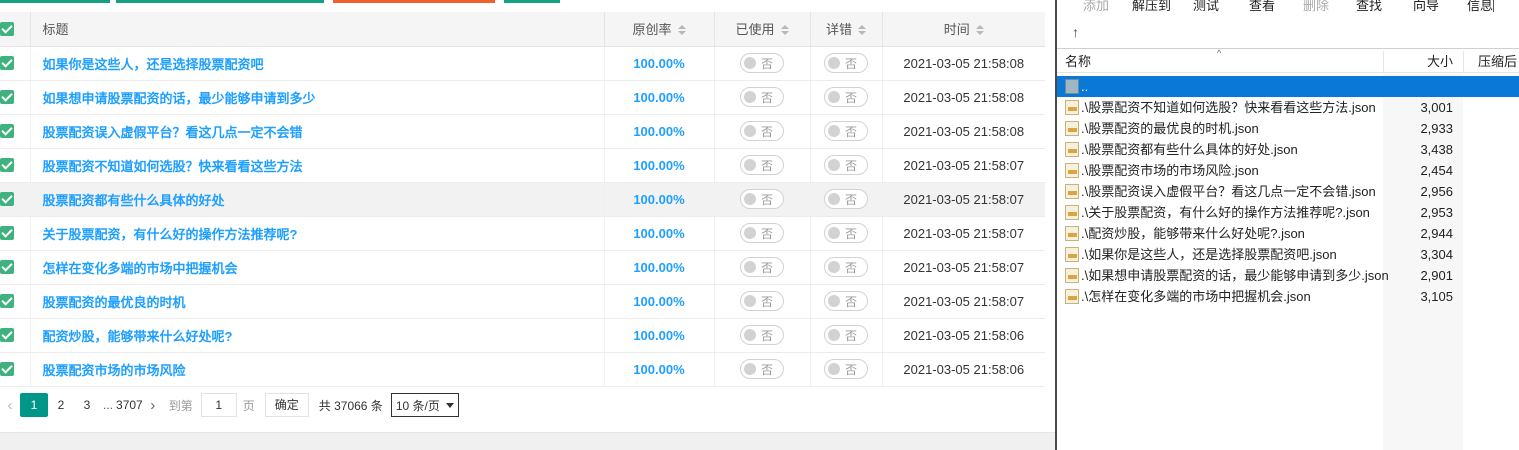 The image size is (1519, 450). Describe the element at coordinates (522, 369) in the screenshot. I see `table-row: 股票配资市场的市场风险 100.00% 否 否 2021-03-05 21:58:06` at that location.